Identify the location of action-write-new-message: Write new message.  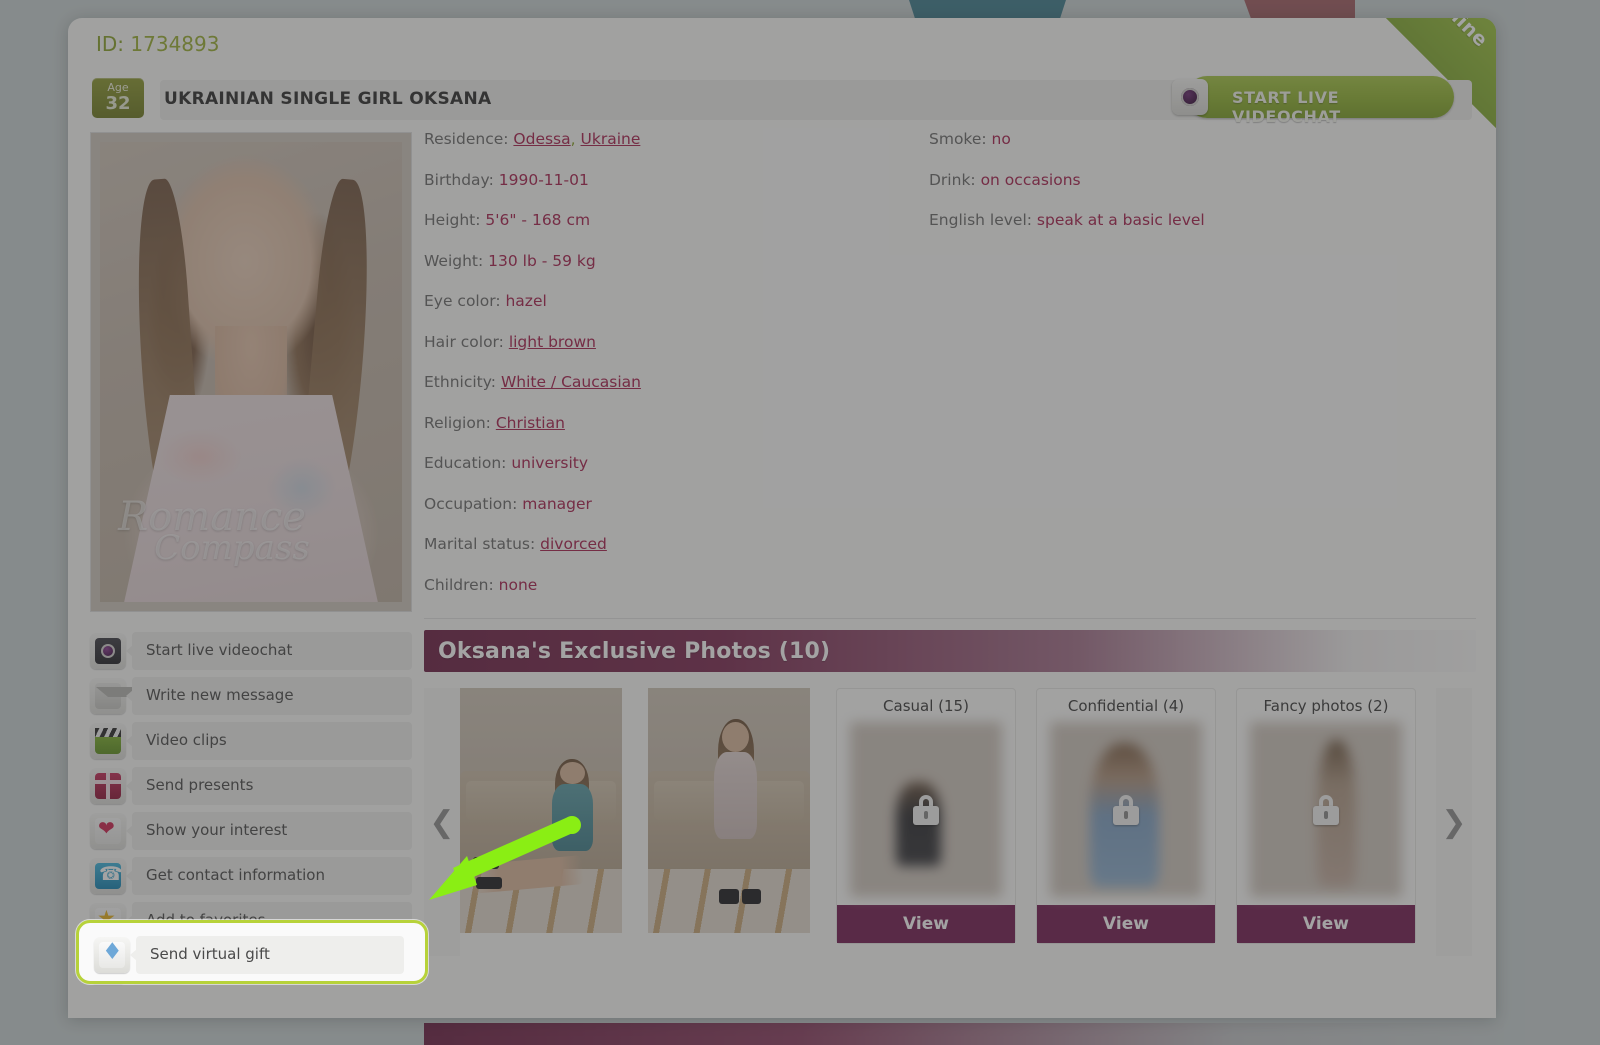
(251, 697).